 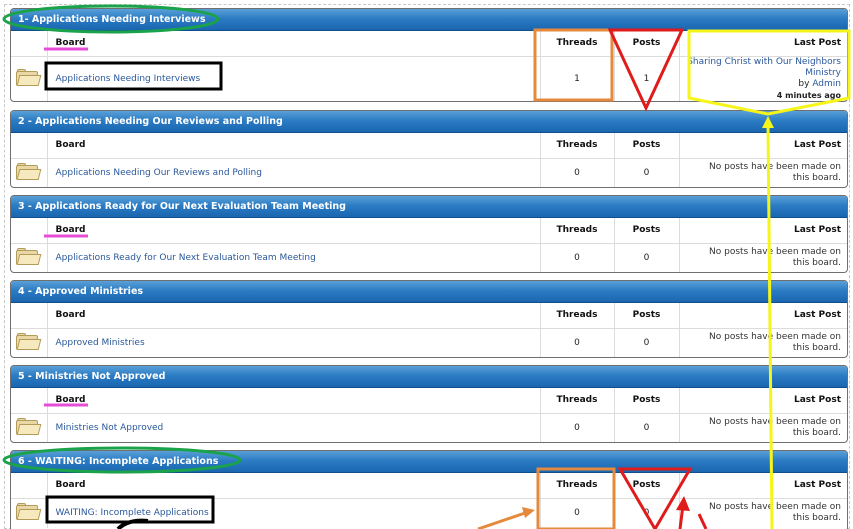 I want to click on last-post-author-link: Admin, so click(x=826, y=84).